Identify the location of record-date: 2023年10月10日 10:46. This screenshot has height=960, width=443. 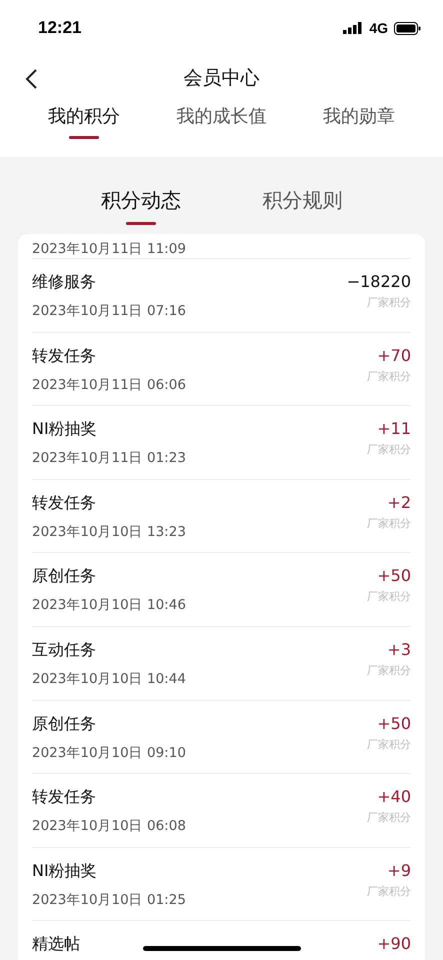
(109, 605).